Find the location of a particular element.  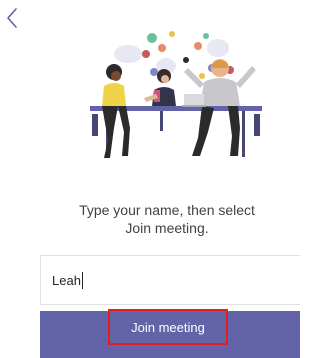

chevron-left-icon is located at coordinates (12, 18).